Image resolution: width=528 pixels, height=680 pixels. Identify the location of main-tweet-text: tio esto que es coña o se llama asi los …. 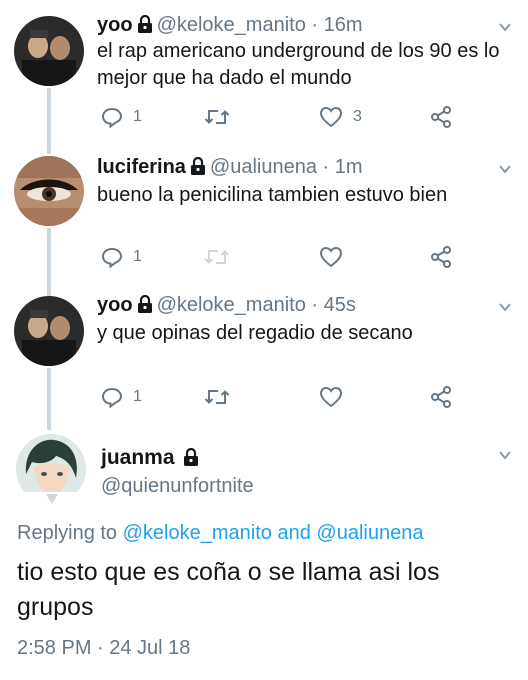
(267, 590).